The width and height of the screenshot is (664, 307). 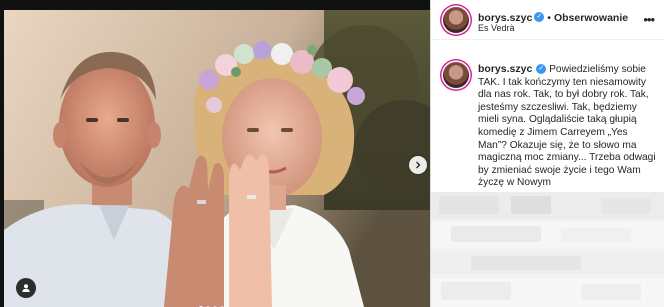 What do you see at coordinates (547, 249) in the screenshot?
I see `blurred-comments-area` at bounding box center [547, 249].